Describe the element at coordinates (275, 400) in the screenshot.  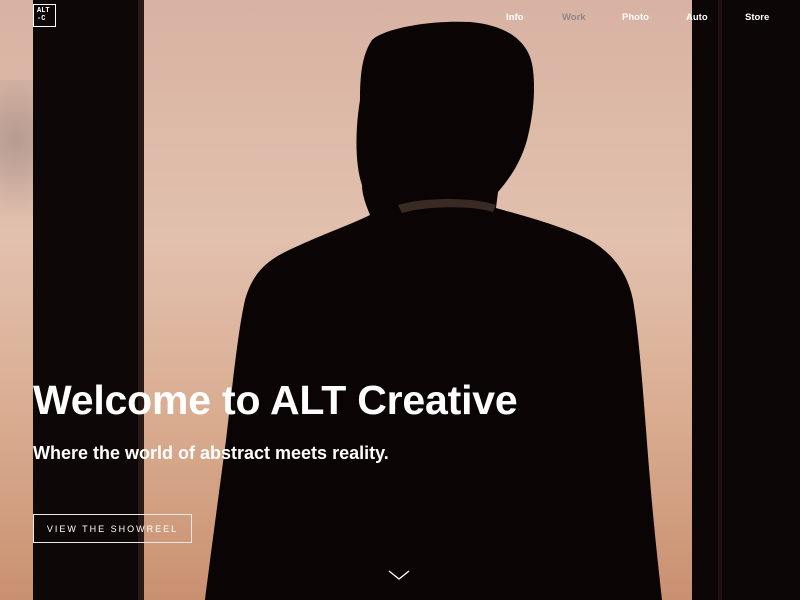
I see `hero-title: Welcome to ALT Creative` at that location.